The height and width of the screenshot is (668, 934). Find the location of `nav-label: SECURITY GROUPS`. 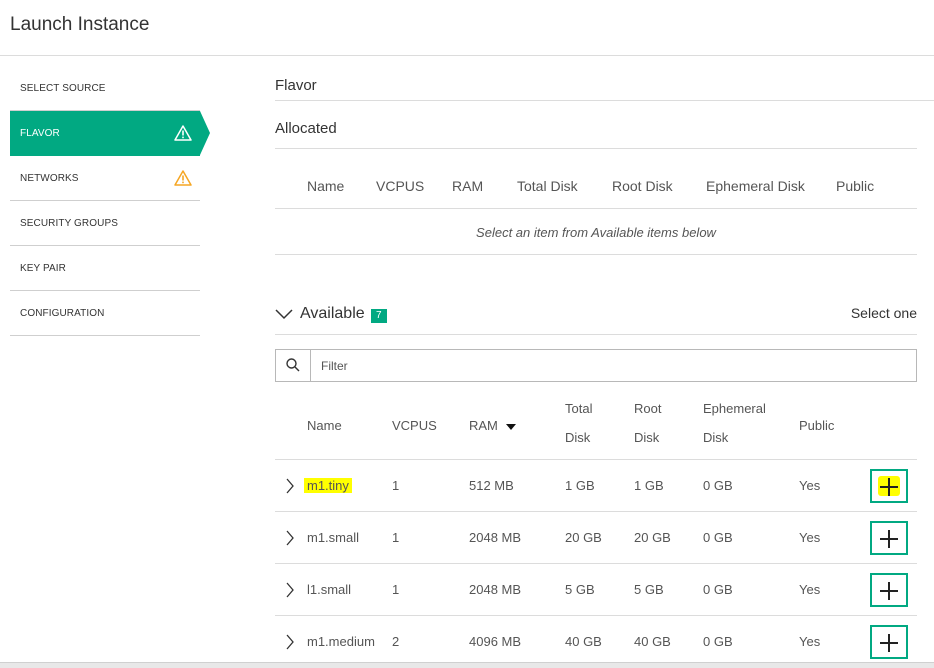

nav-label: SECURITY GROUPS is located at coordinates (69, 223).